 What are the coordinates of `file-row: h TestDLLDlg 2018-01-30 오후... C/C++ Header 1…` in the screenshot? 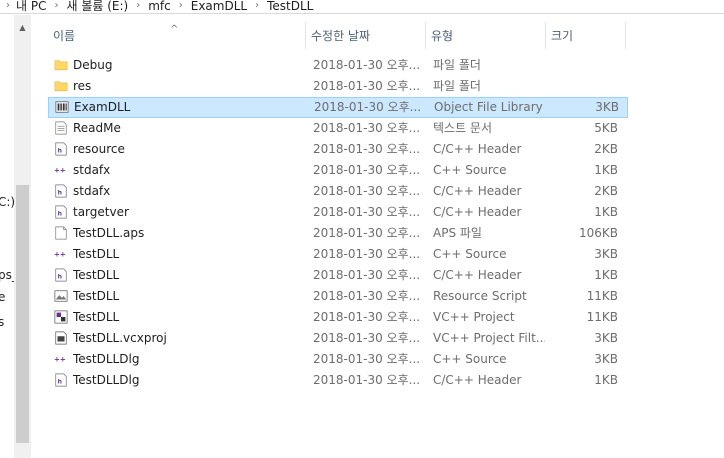 It's located at (338, 380).